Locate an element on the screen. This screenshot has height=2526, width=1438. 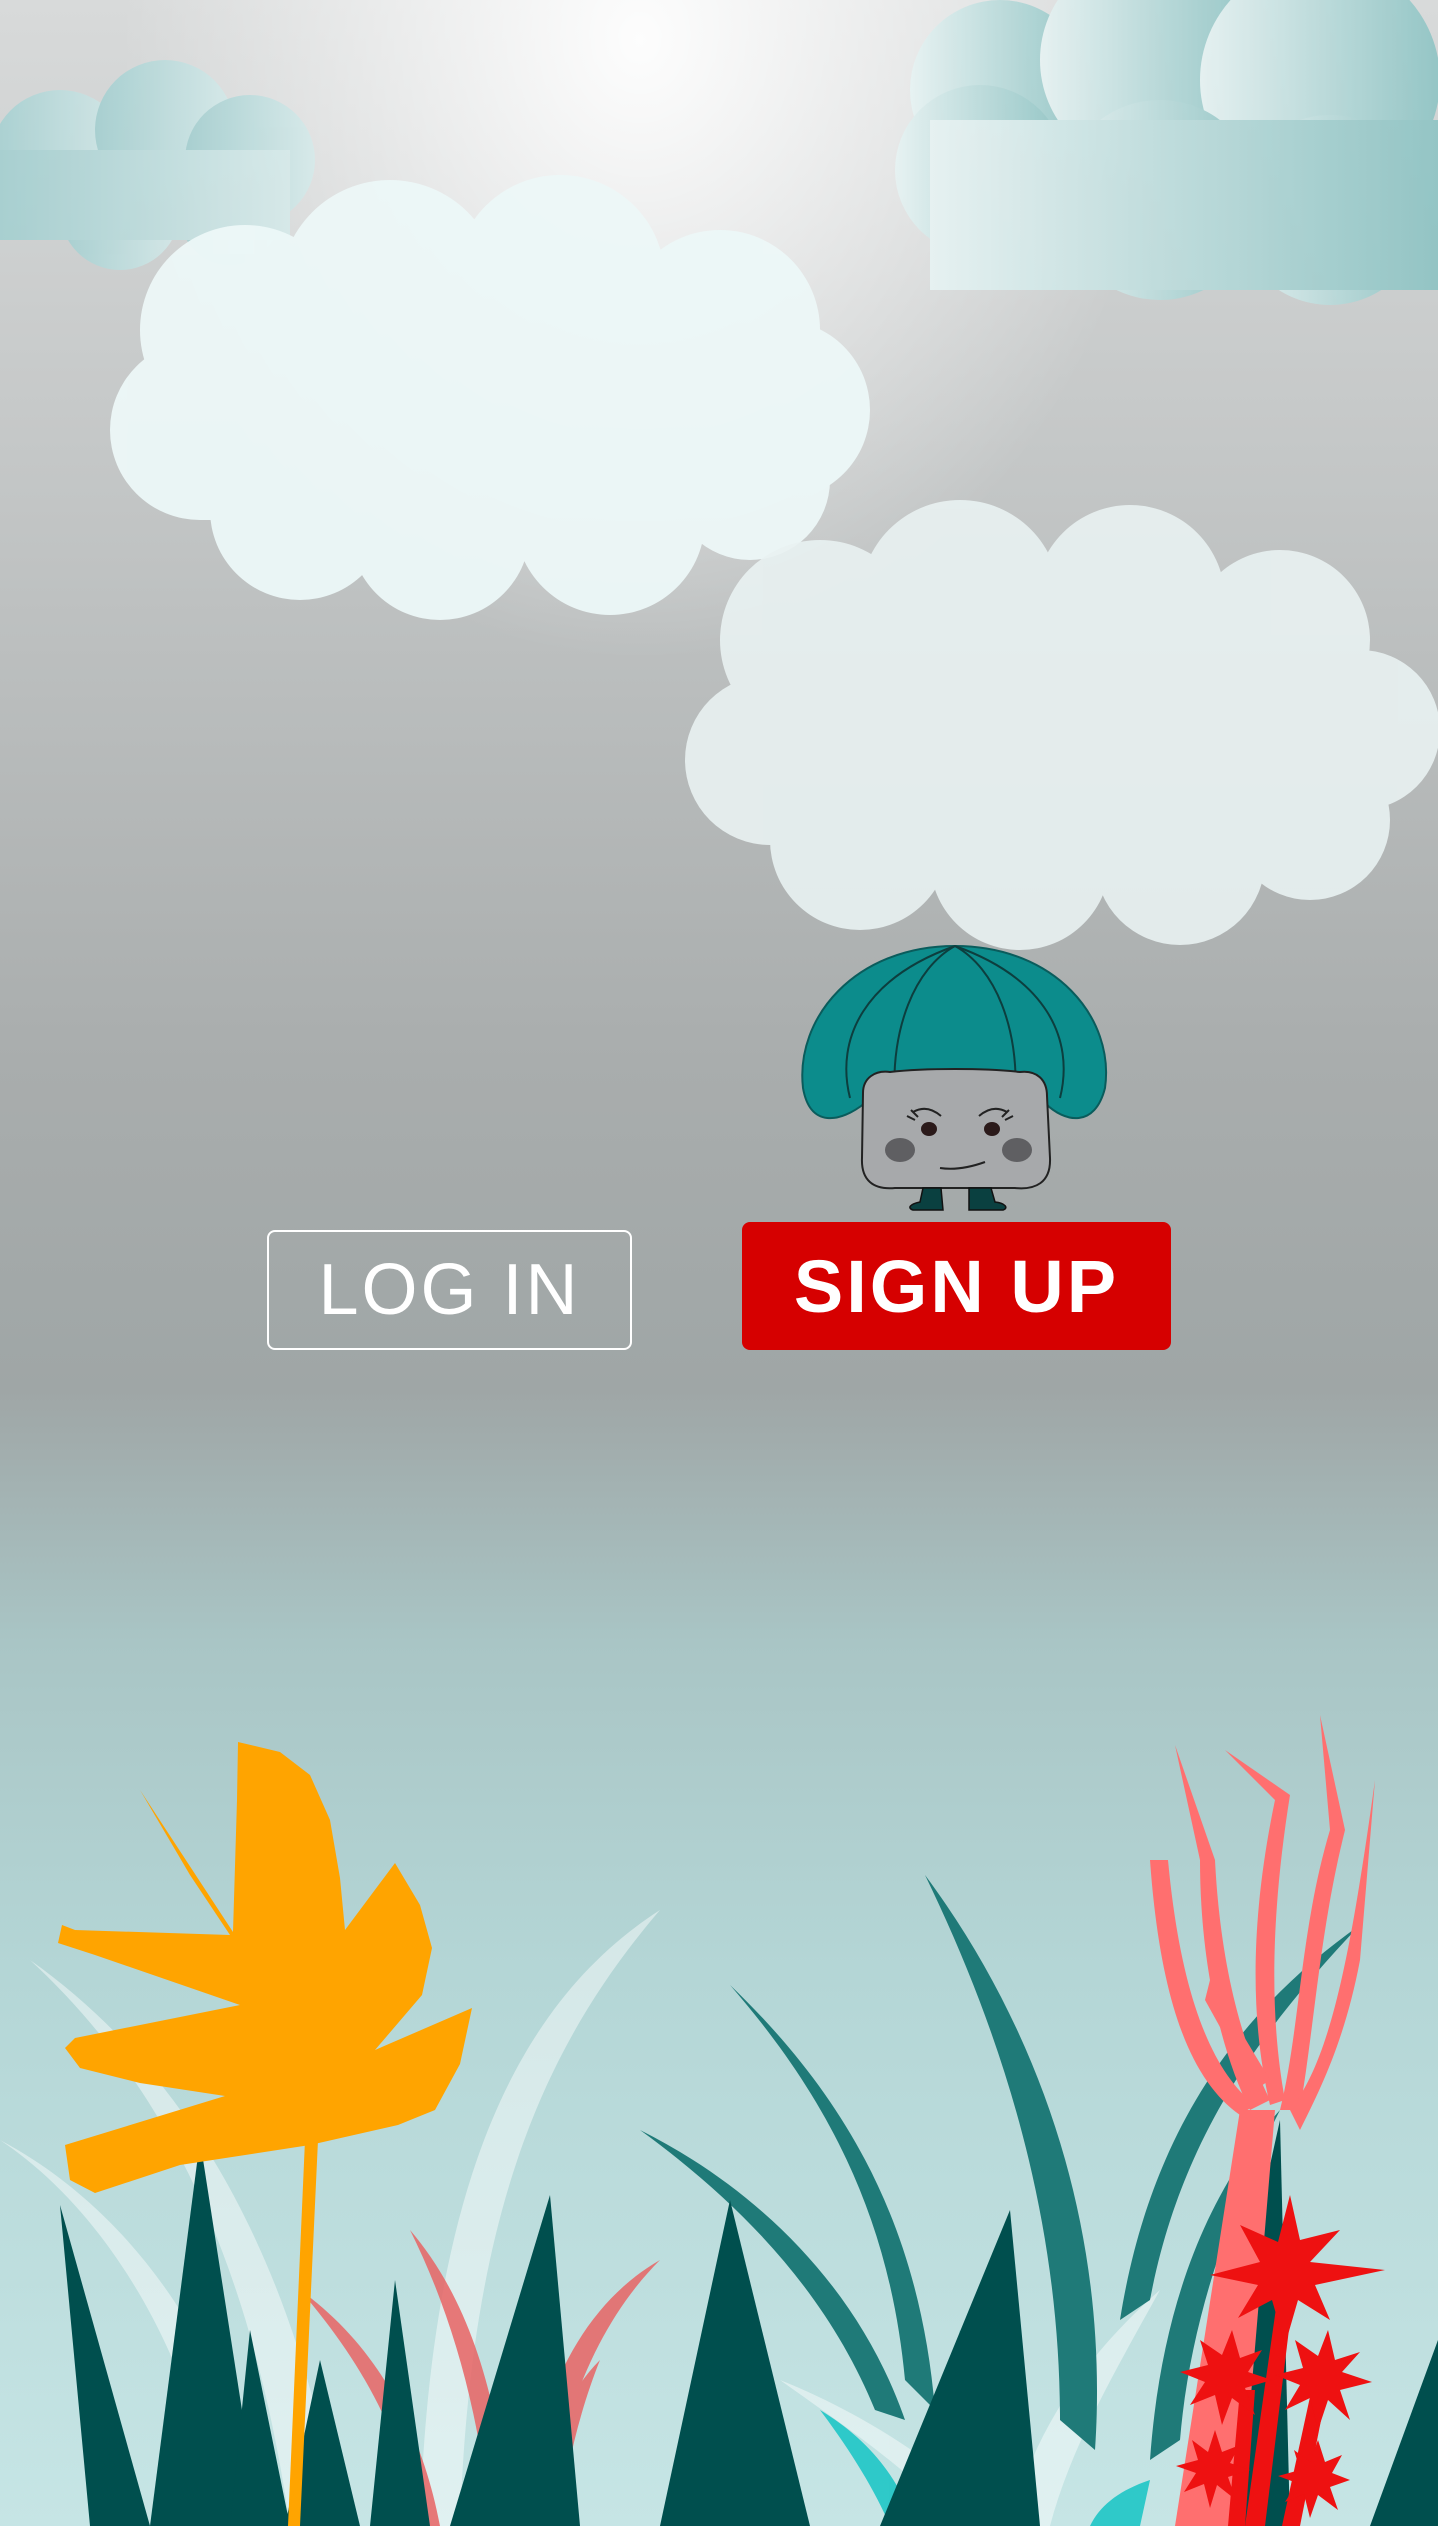
signup-button-label: SIGN UP is located at coordinates (956, 1286).